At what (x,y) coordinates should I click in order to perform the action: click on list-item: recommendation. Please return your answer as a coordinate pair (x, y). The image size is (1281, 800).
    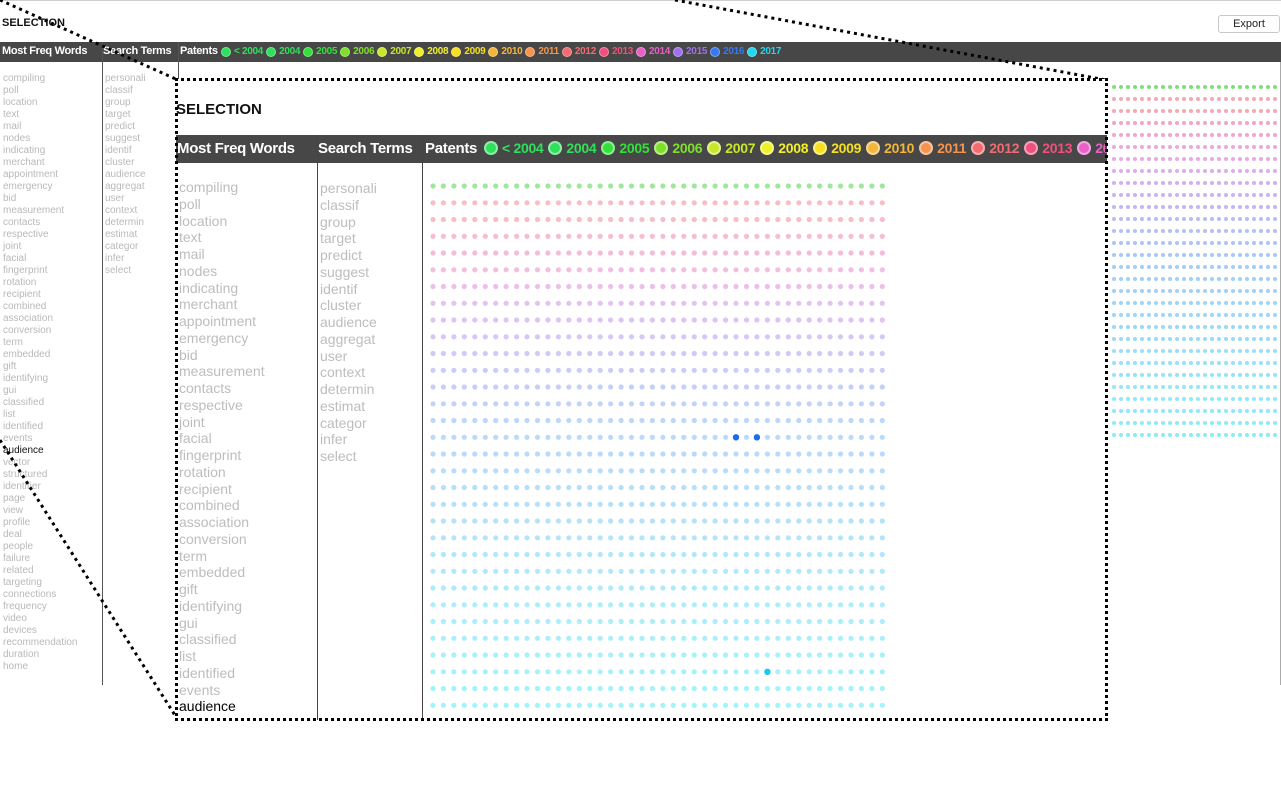
    Looking at the image, I should click on (52, 643).